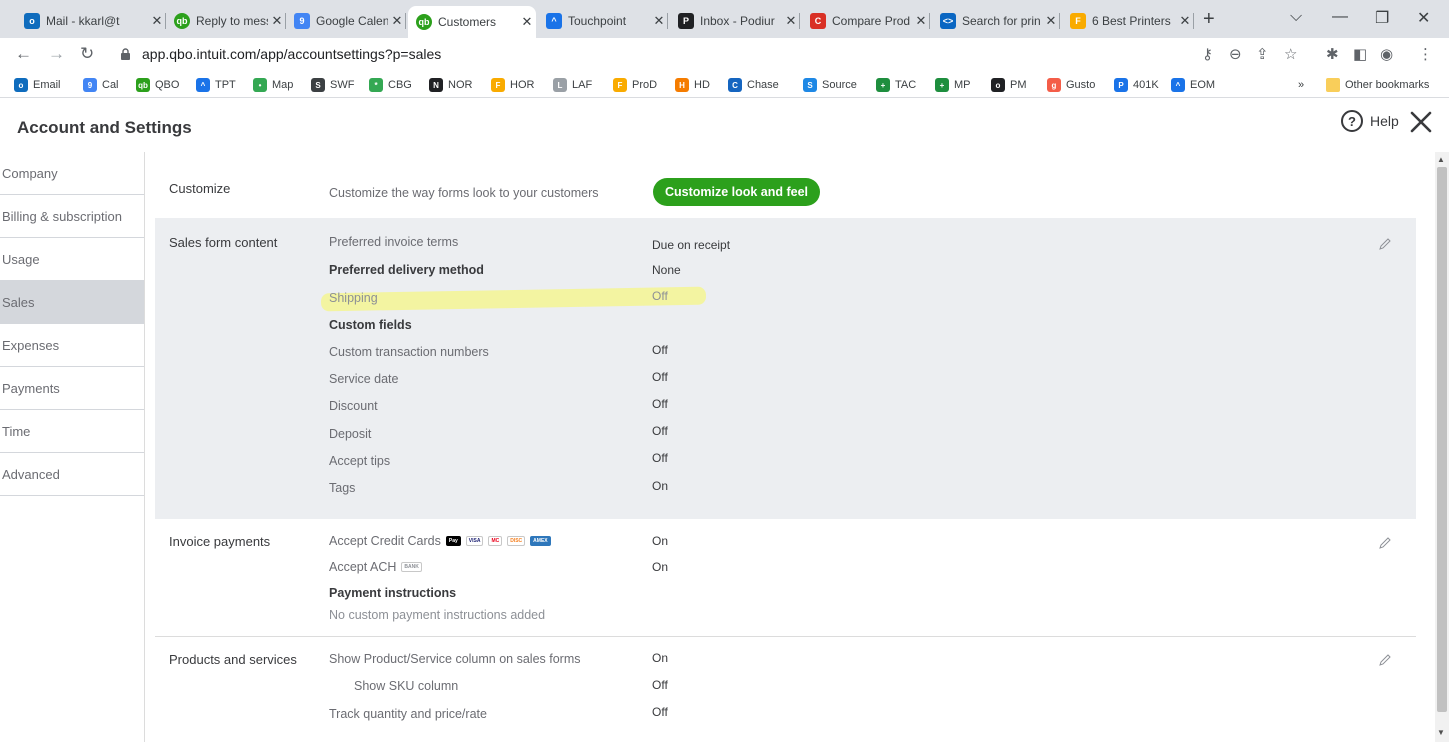 This screenshot has height=742, width=1449. Describe the element at coordinates (226, 21) in the screenshot. I see `browser-tab-reply: qb Reply to mess ✕` at that location.